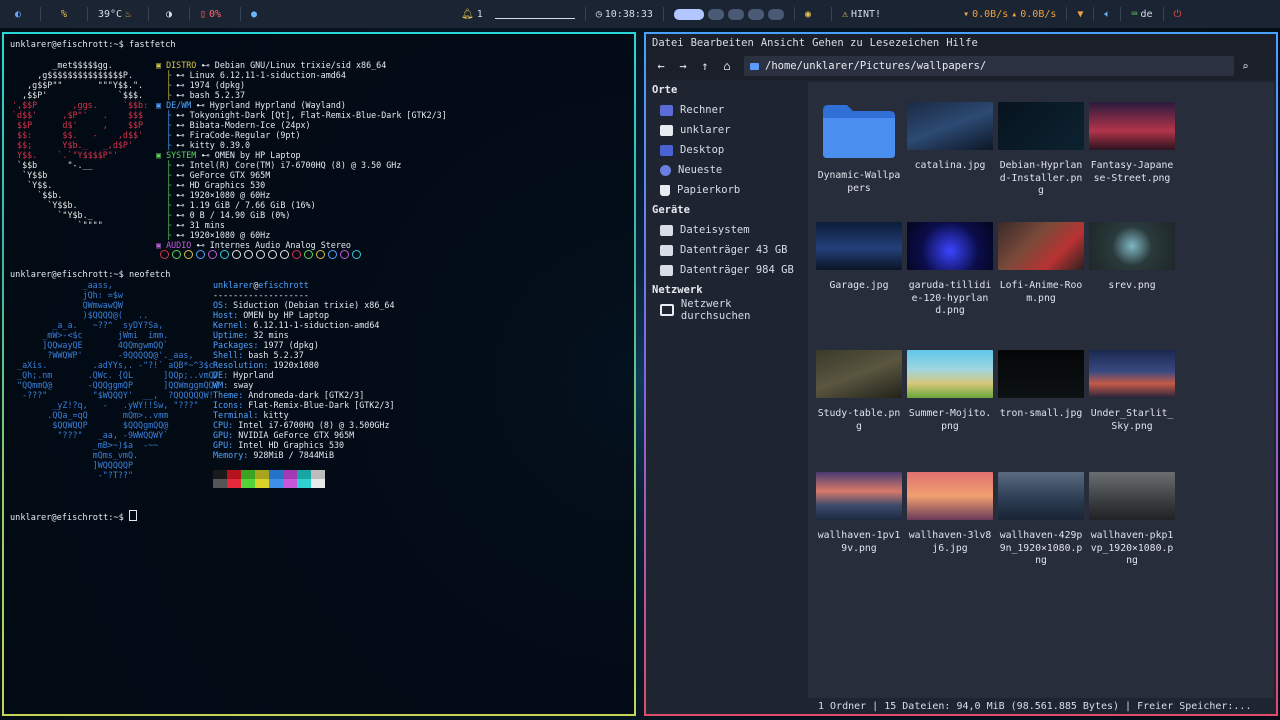 The image size is (1280, 720). Describe the element at coordinates (1245, 66) in the screenshot. I see `search-icon: ⌕` at that location.